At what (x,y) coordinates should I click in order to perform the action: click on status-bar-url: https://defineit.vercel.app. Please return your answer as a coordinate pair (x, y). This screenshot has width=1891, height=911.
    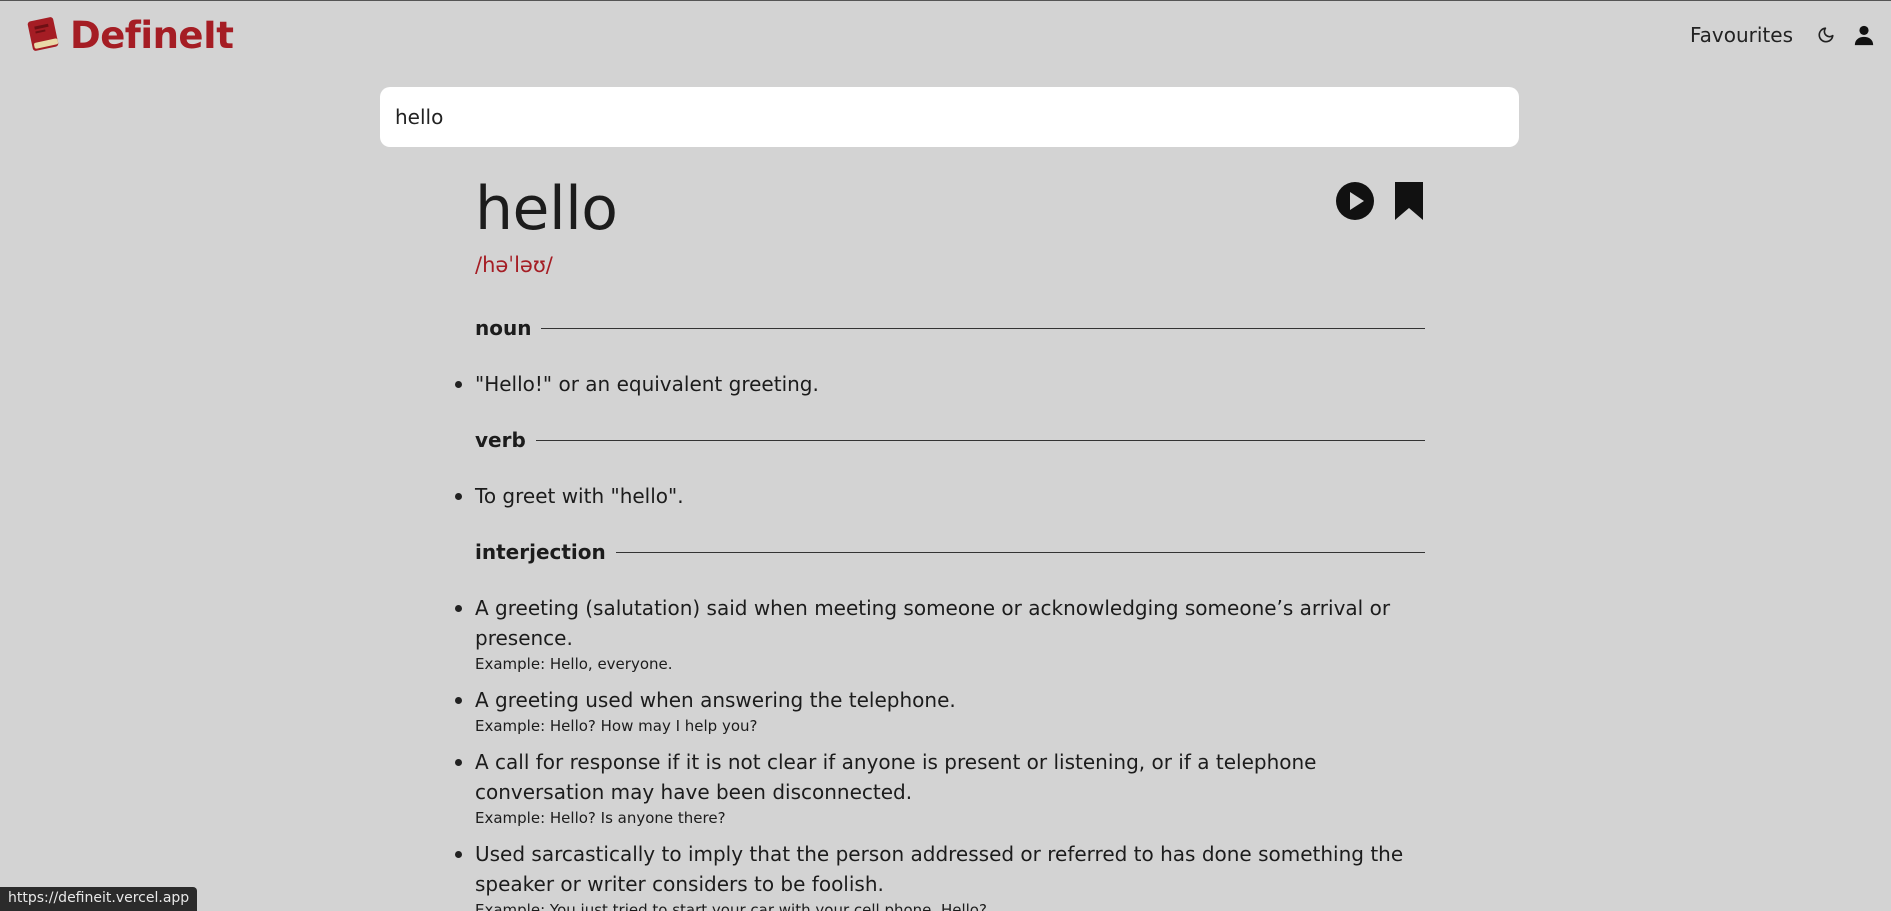
    Looking at the image, I should click on (99, 899).